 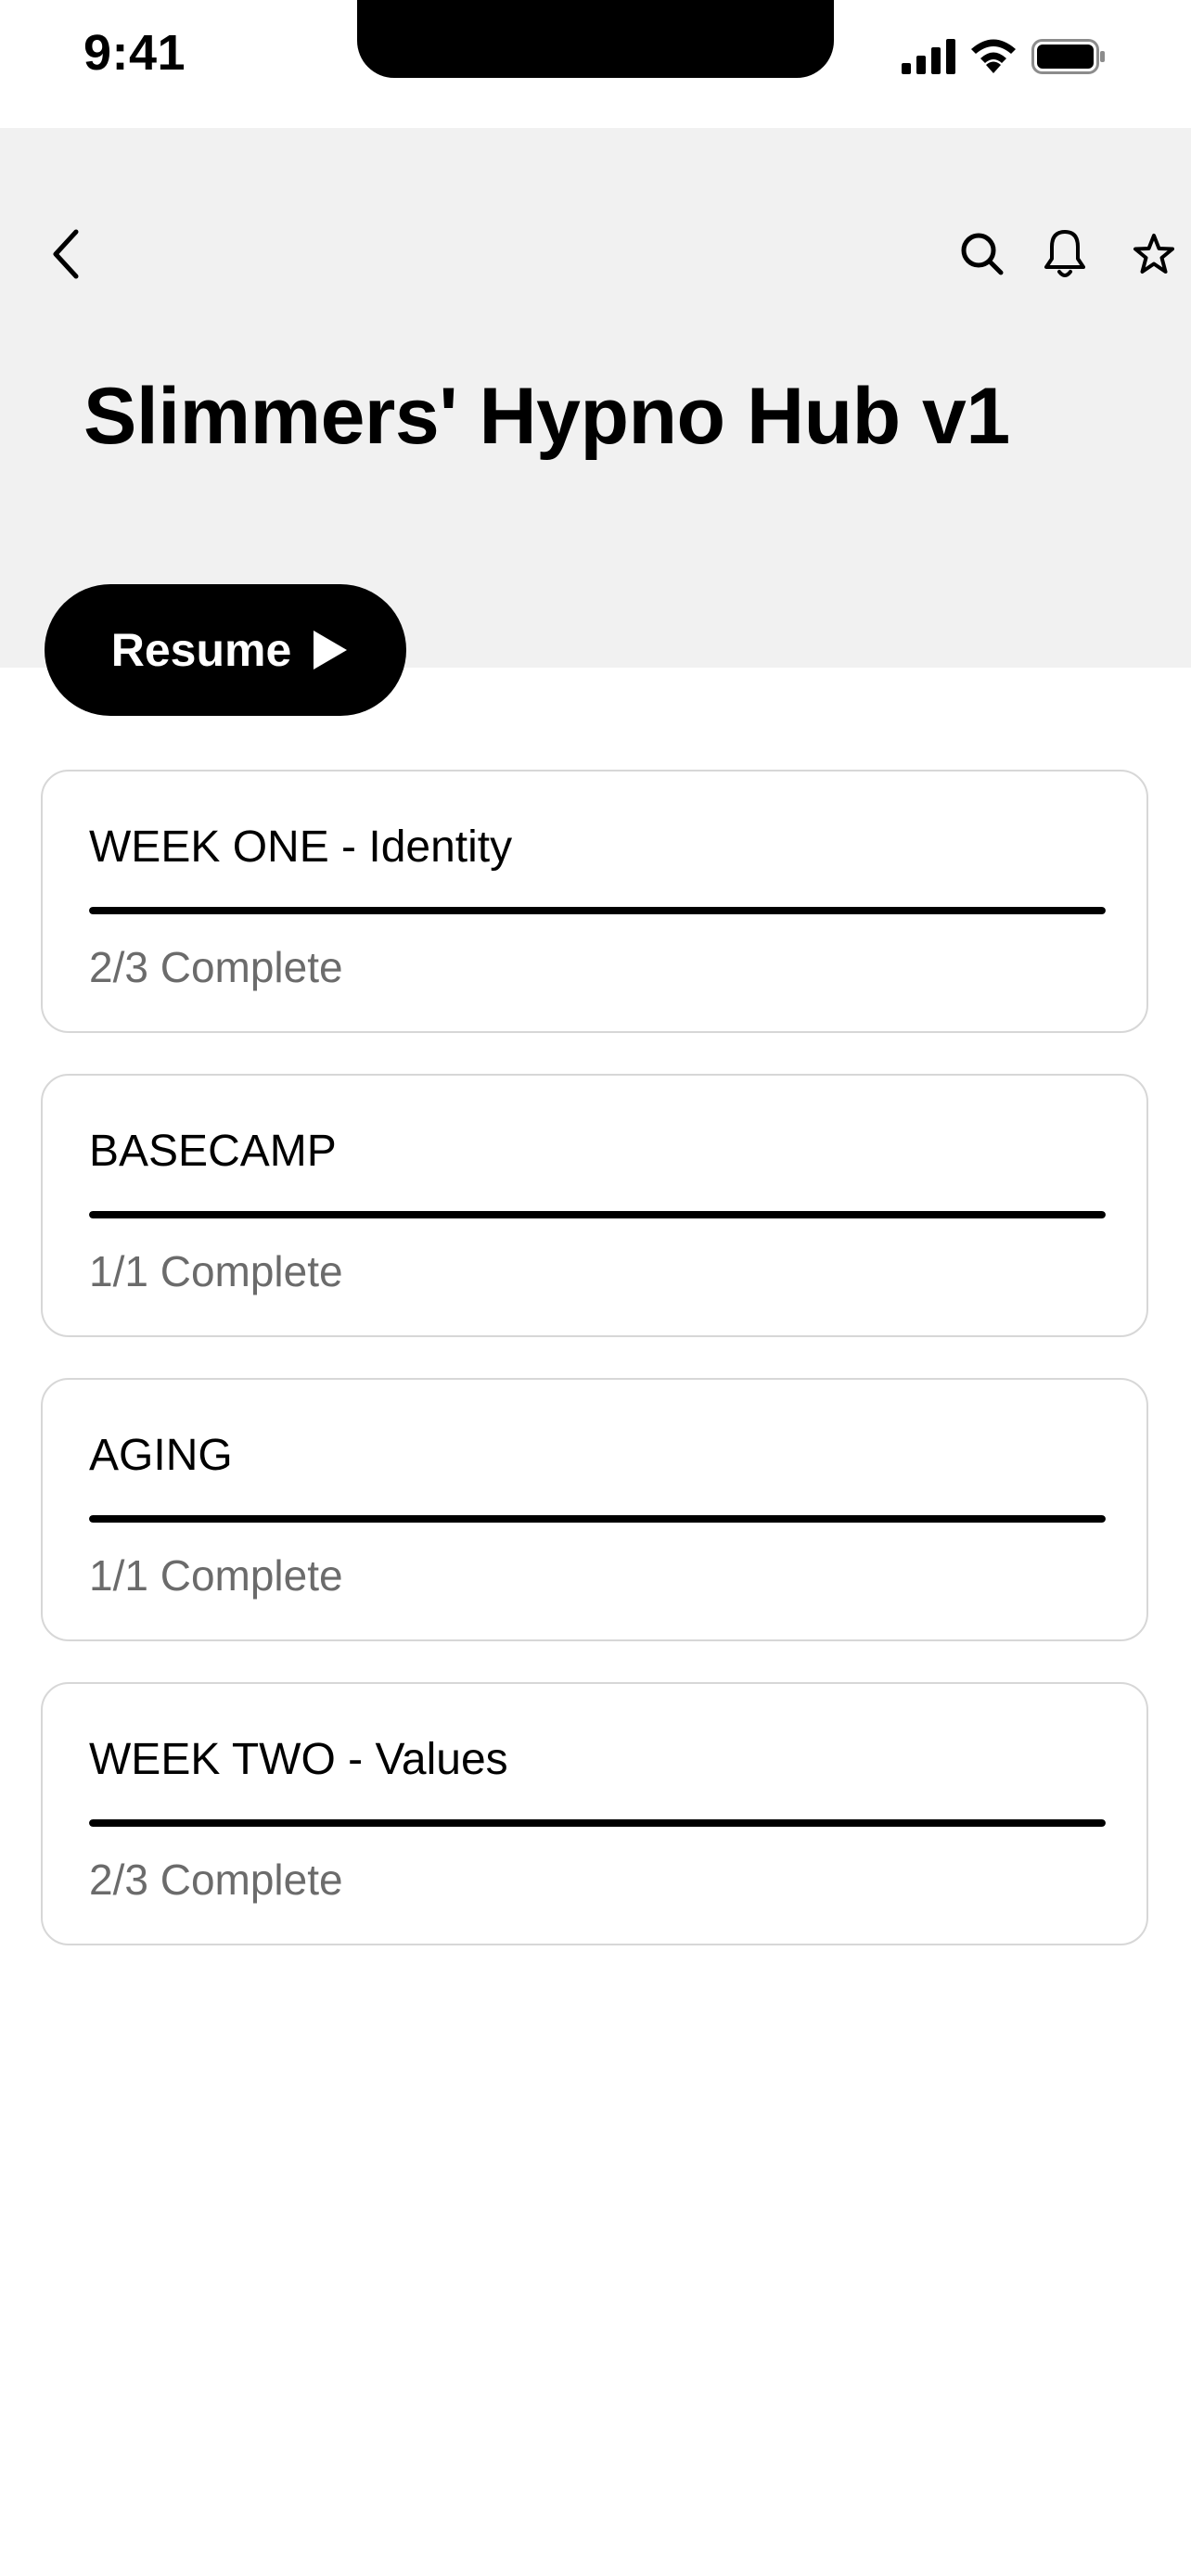 I want to click on module-card-week-one: WEEK ONE - Identity 2/3 Complete, so click(x=594, y=901).